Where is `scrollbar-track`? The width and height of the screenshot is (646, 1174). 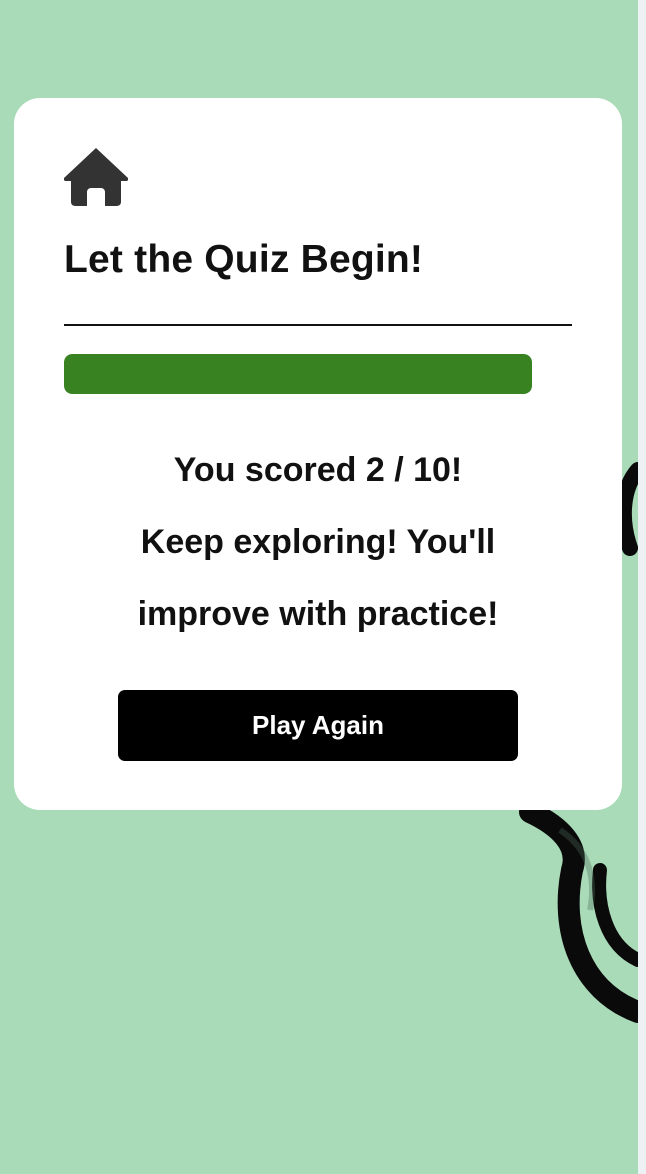
scrollbar-track is located at coordinates (642, 587).